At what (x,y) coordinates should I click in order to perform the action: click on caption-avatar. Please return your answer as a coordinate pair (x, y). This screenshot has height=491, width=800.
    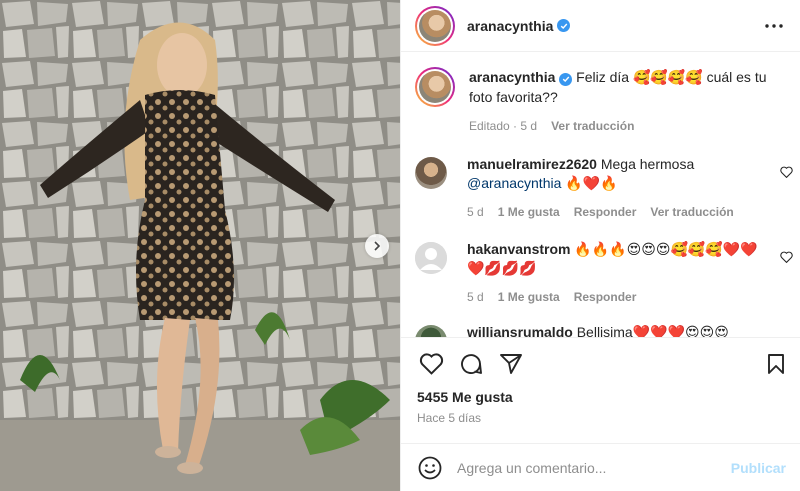
    Looking at the image, I should click on (435, 87).